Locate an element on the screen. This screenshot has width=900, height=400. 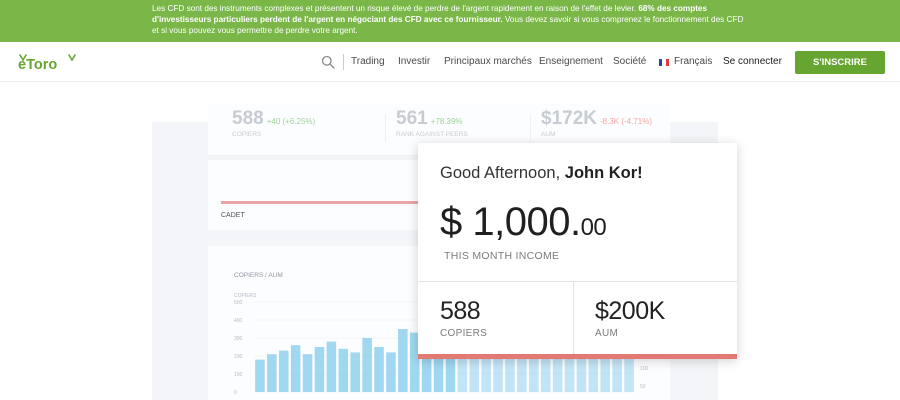
chart-y-tick: 100 is located at coordinates (238, 375).